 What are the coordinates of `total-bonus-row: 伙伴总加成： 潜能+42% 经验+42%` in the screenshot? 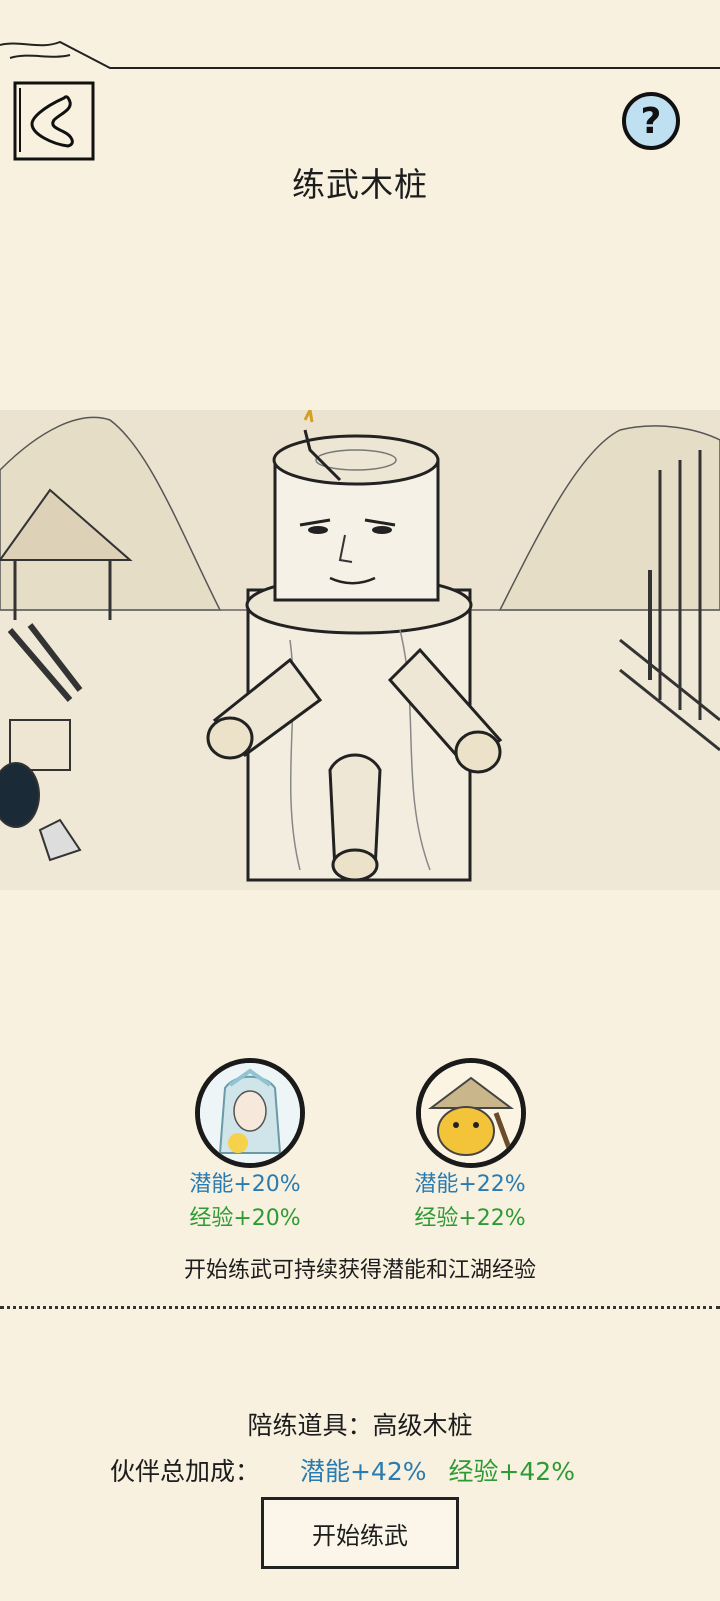 It's located at (390, 1470).